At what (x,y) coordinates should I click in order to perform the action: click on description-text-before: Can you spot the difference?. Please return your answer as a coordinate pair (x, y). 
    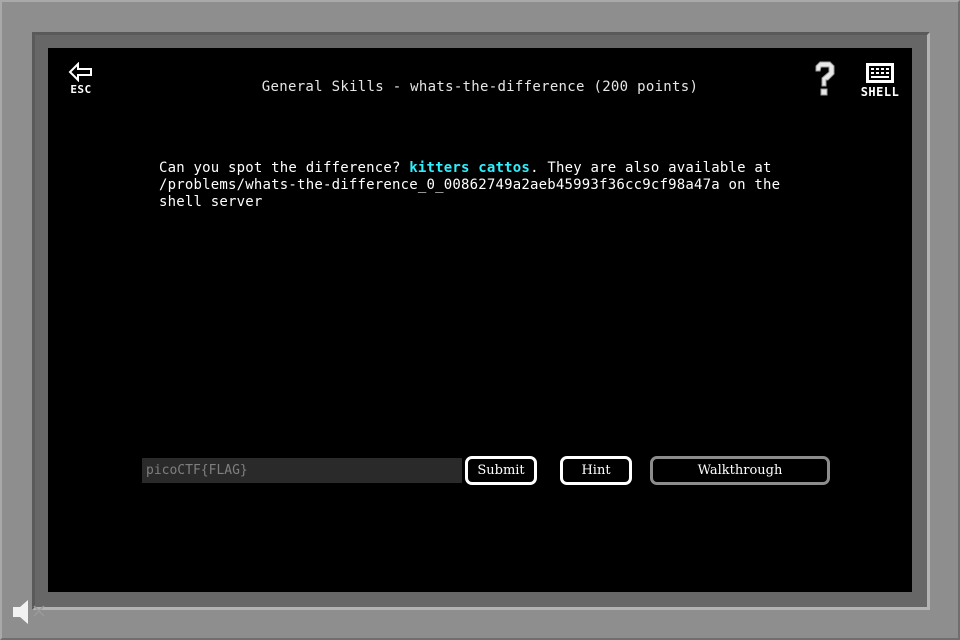
    Looking at the image, I should click on (284, 168).